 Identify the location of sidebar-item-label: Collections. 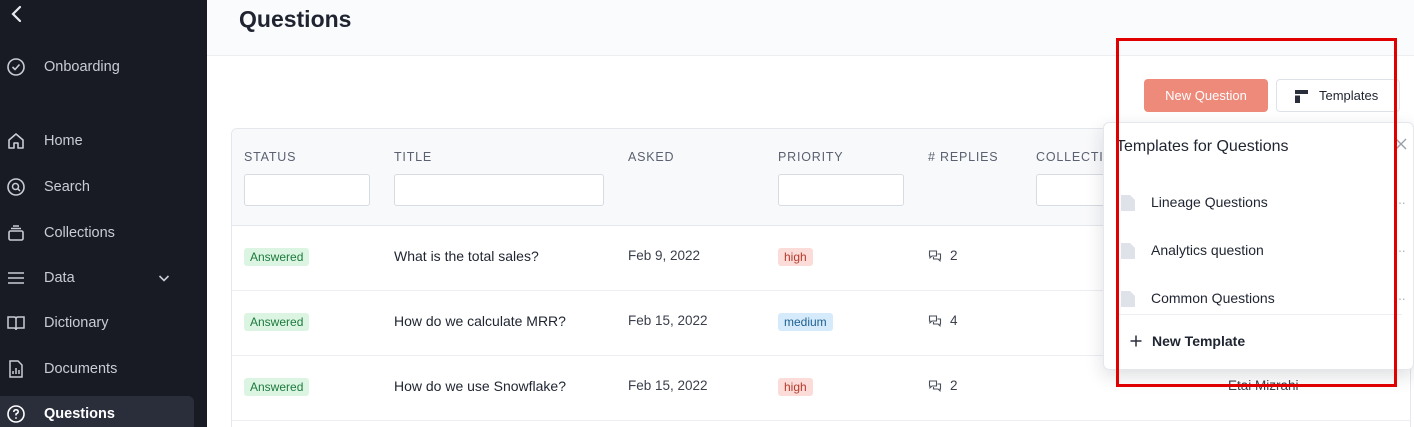
(79, 233).